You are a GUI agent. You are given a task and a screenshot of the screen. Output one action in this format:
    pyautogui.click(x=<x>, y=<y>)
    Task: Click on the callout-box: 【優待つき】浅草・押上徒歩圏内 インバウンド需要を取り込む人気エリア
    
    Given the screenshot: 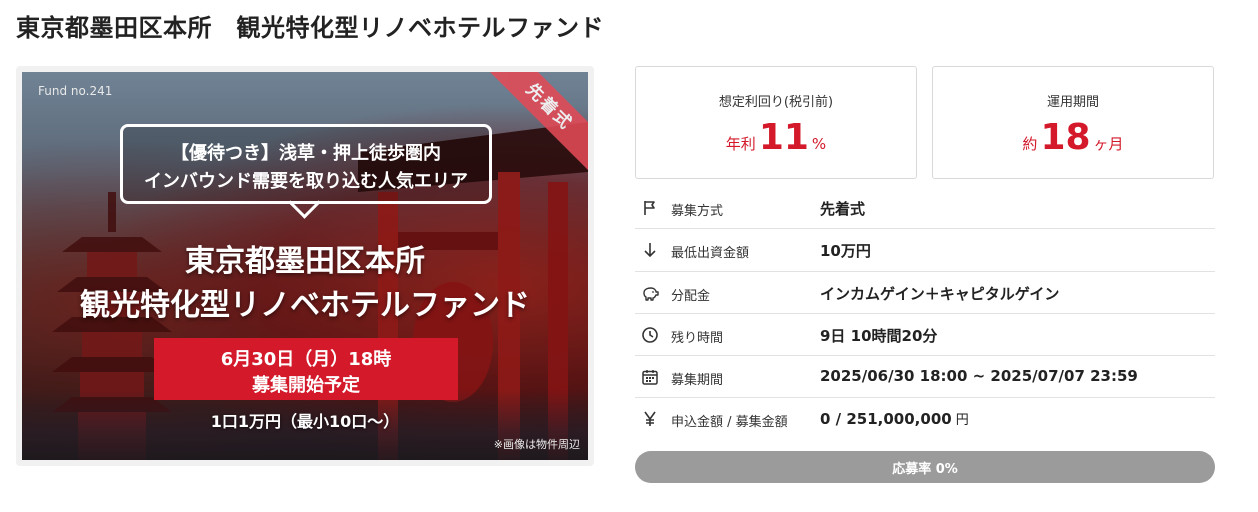 What is the action you would take?
    pyautogui.click(x=306, y=164)
    